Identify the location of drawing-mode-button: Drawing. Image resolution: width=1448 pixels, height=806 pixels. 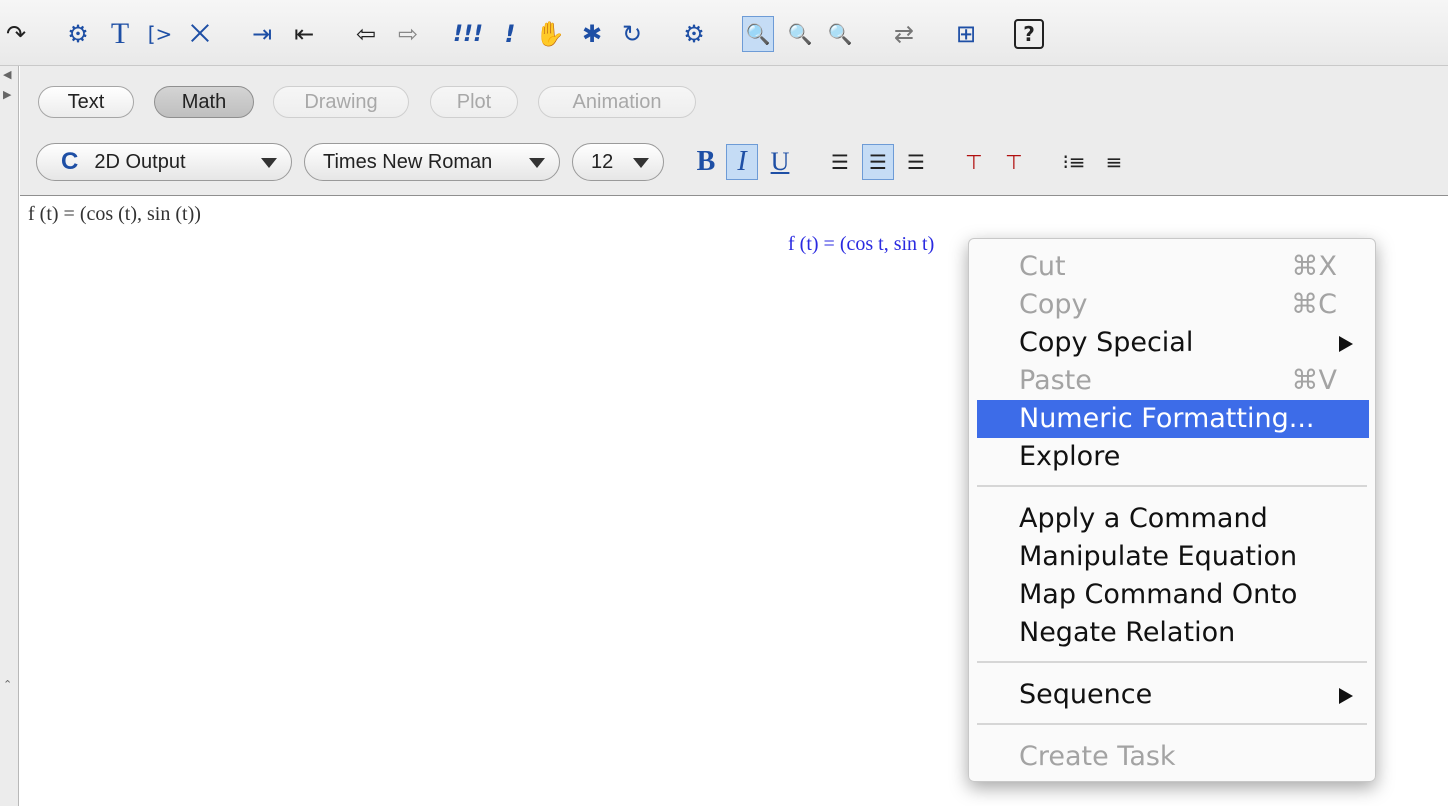
(341, 102).